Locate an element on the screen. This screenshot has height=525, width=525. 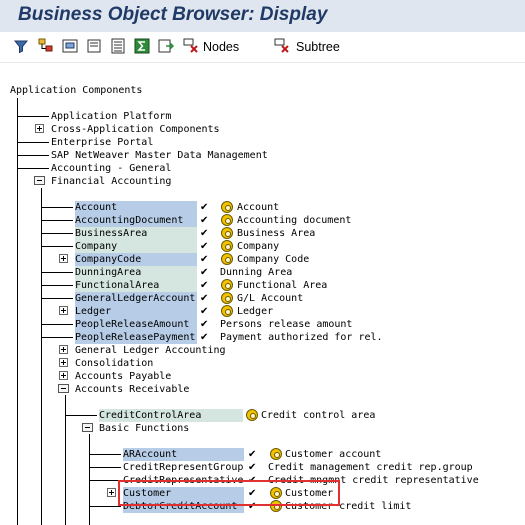
nodes-icon is located at coordinates (191, 46).